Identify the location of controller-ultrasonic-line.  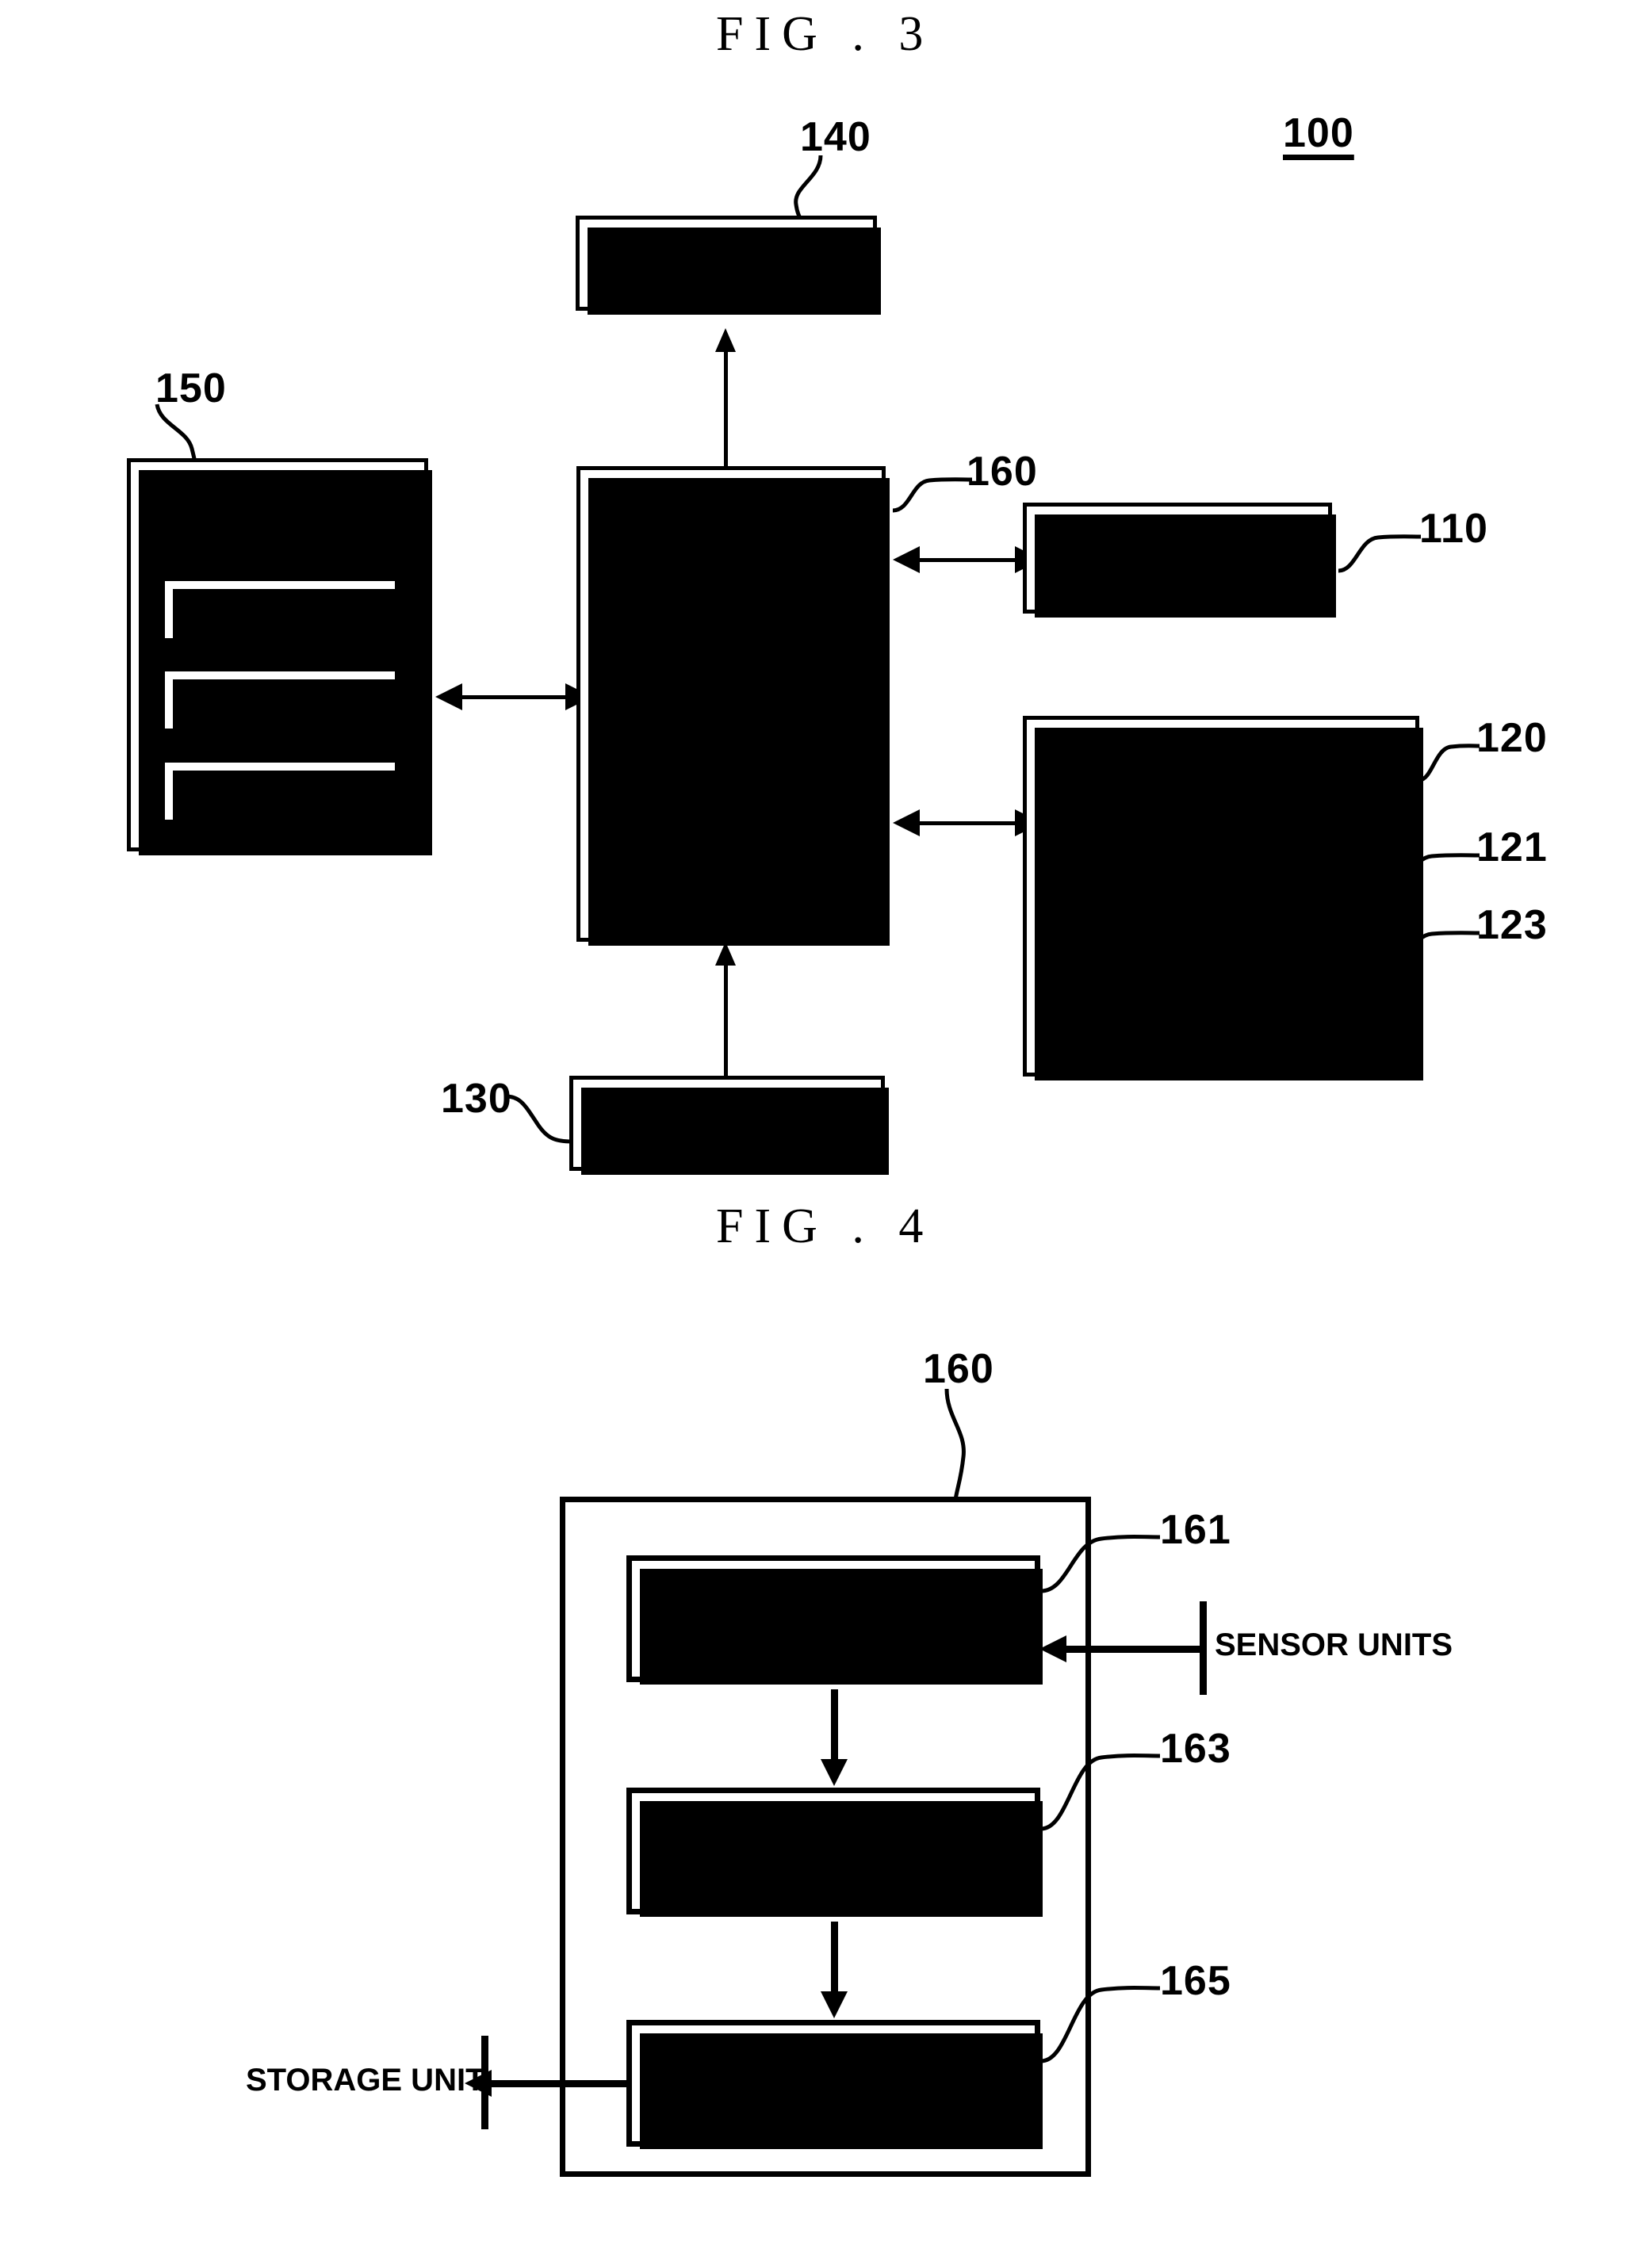
(967, 823).